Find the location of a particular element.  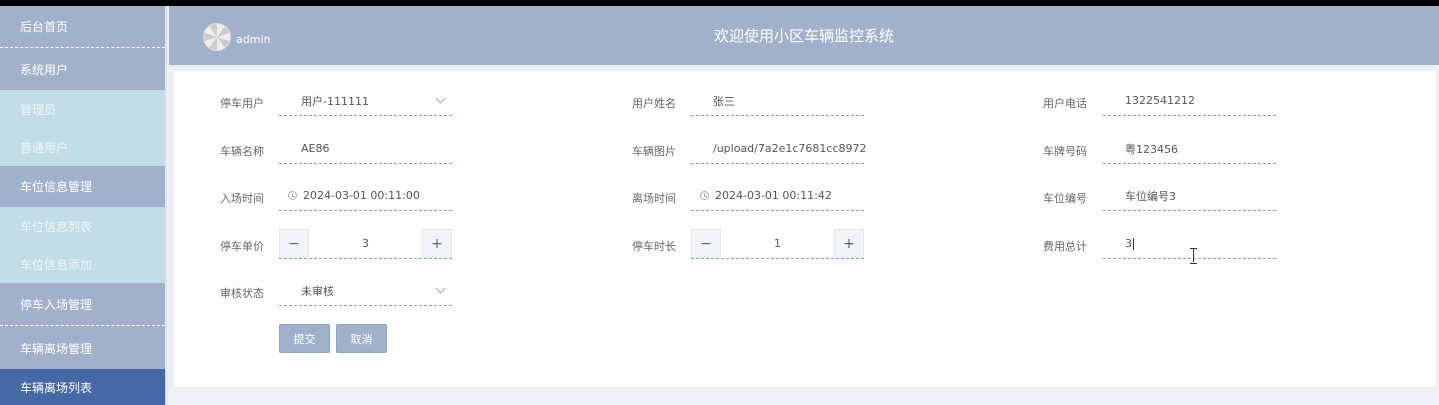

entry-time-label: 入场时间 is located at coordinates (242, 198).